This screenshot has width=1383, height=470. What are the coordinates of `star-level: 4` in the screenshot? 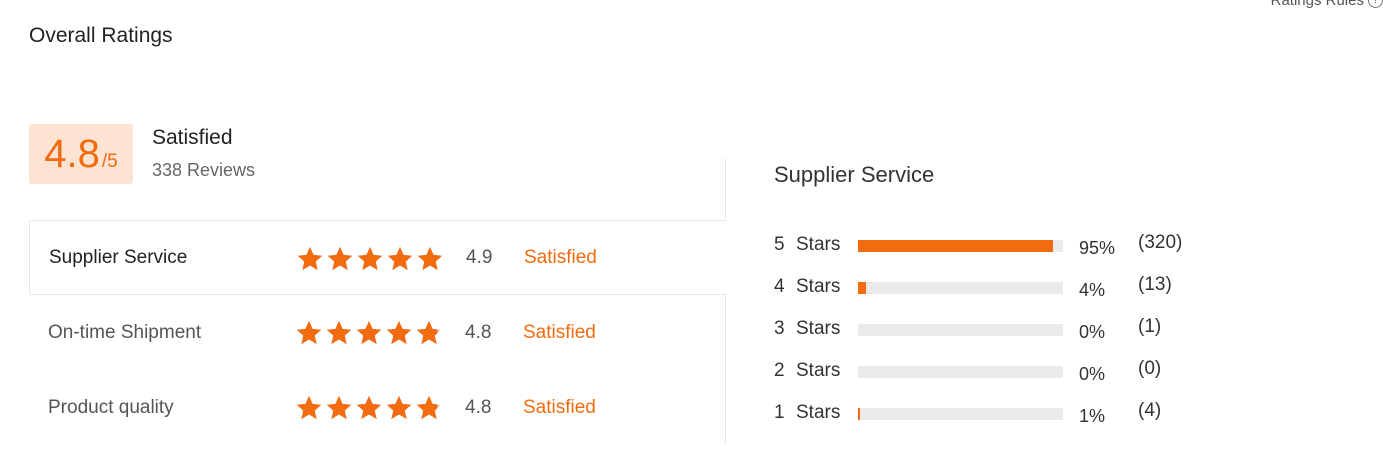 It's located at (779, 286).